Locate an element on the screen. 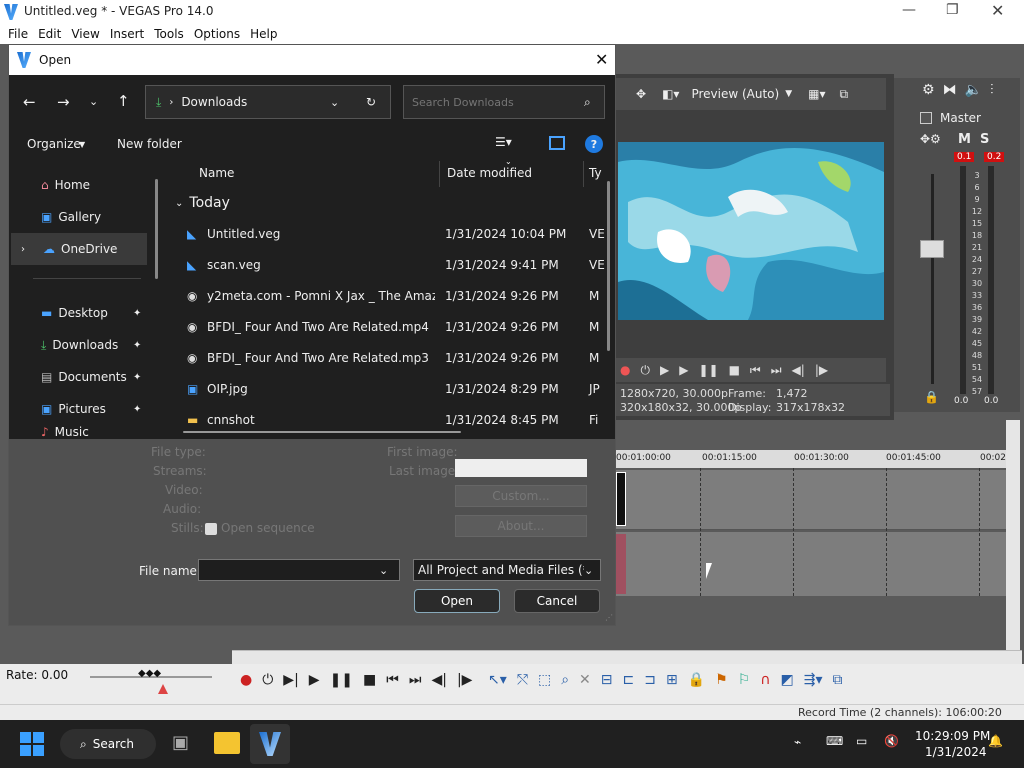 The height and width of the screenshot is (768, 1024). nav-item-onedrive: › ☁ OneDrive is located at coordinates (79, 249).